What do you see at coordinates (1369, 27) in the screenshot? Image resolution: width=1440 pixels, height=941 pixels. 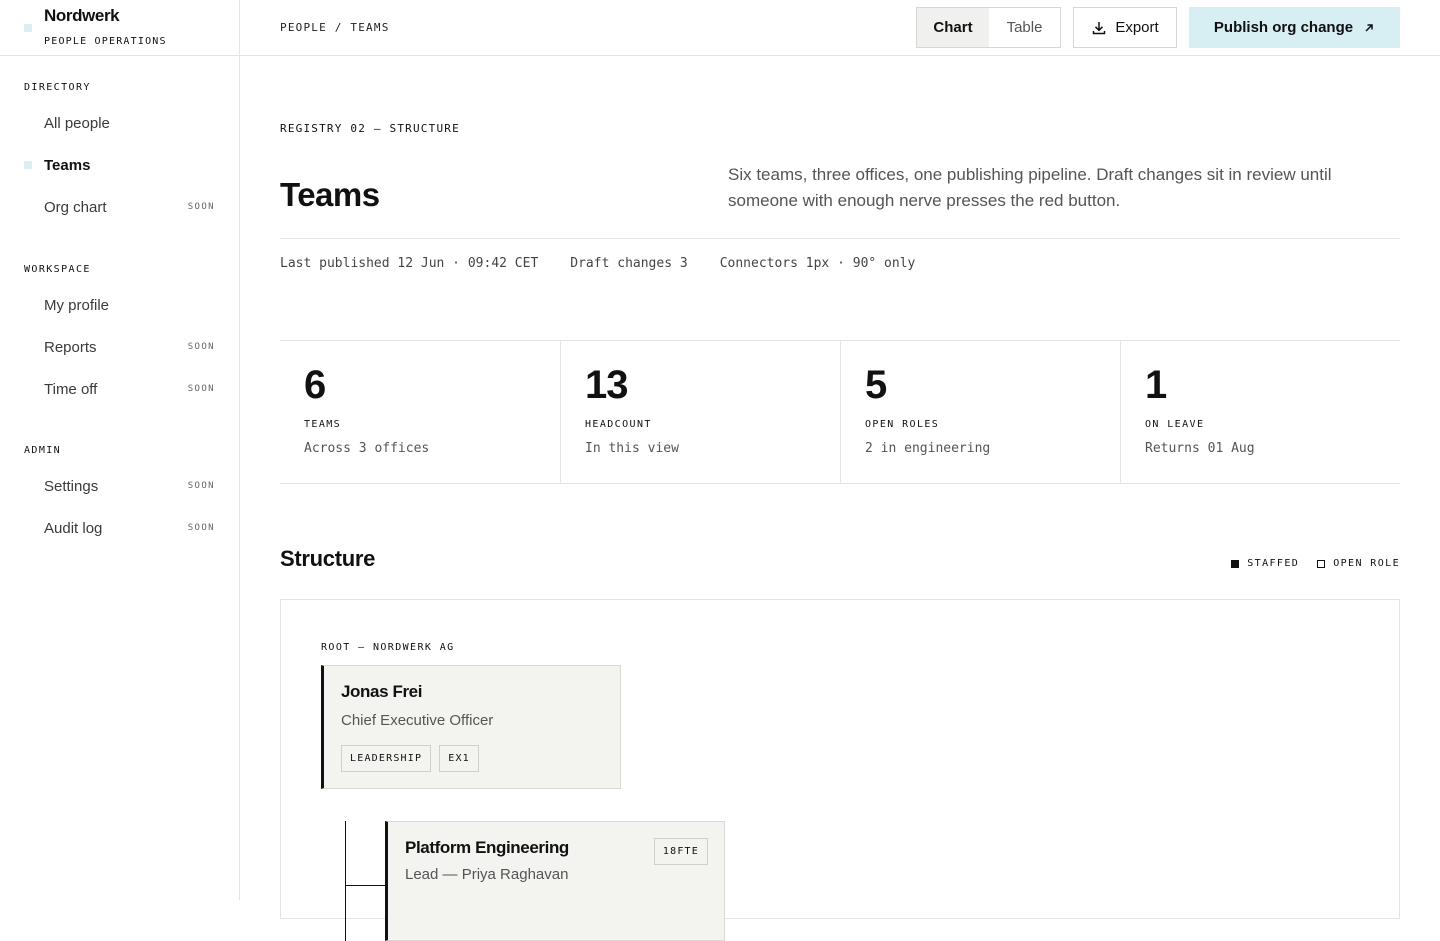 I see `arrow-up-right-icon` at bounding box center [1369, 27].